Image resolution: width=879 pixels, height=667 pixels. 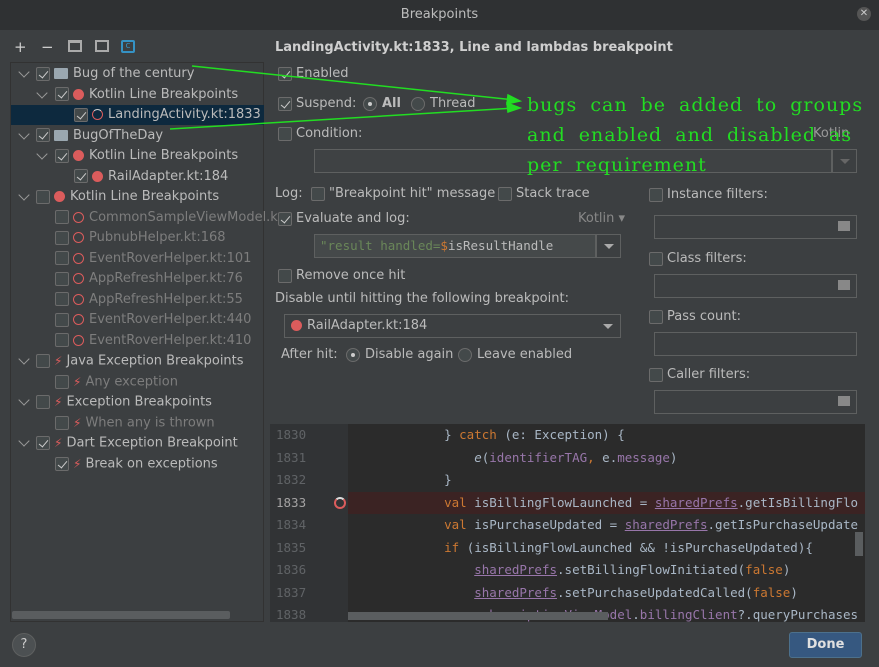 What do you see at coordinates (24, 645) in the screenshot?
I see `help-button: ?` at bounding box center [24, 645].